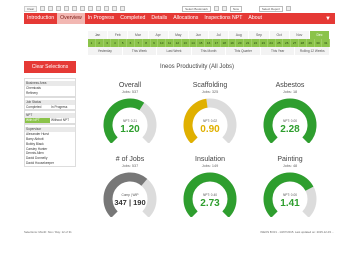 The image size is (348, 264). Describe the element at coordinates (235, 8) in the screenshot. I see `now-button: Now` at that location.